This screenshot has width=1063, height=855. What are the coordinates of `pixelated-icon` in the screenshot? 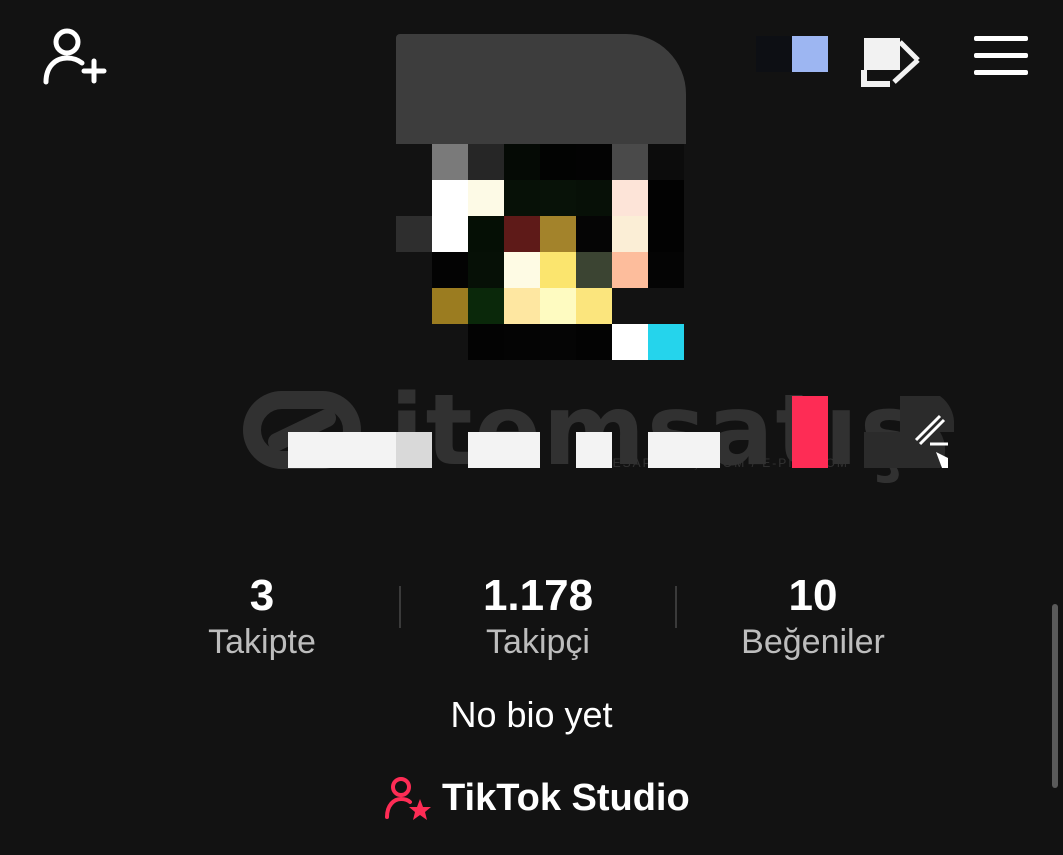 It's located at (793, 54).